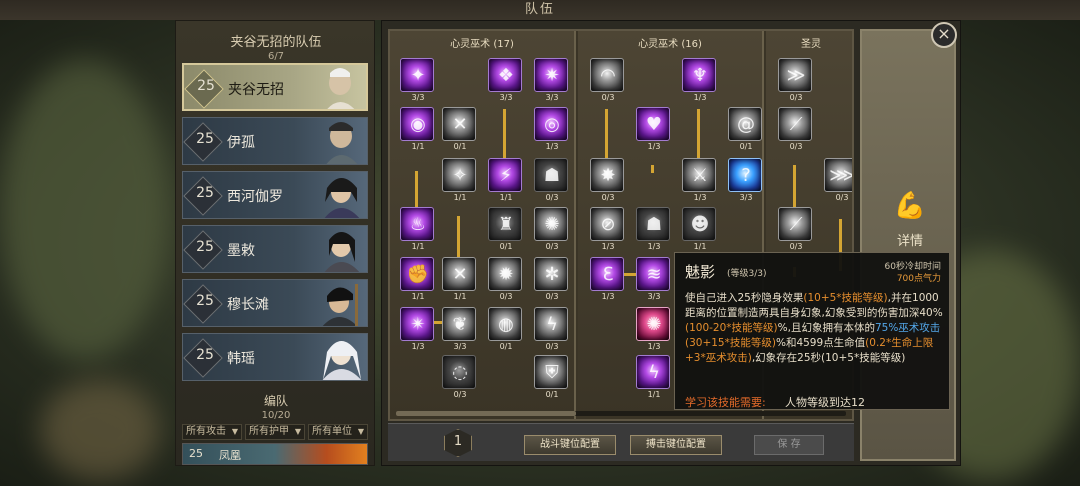 Image resolution: width=1080 pixels, height=486 pixels. I want to click on hero-card: 25 韩瑶, so click(275, 357).